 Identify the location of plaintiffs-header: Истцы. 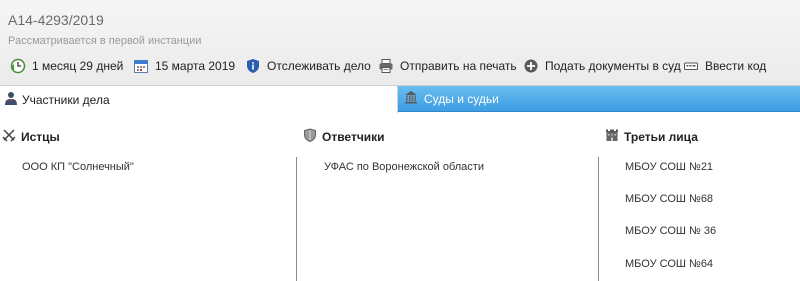
(31, 136).